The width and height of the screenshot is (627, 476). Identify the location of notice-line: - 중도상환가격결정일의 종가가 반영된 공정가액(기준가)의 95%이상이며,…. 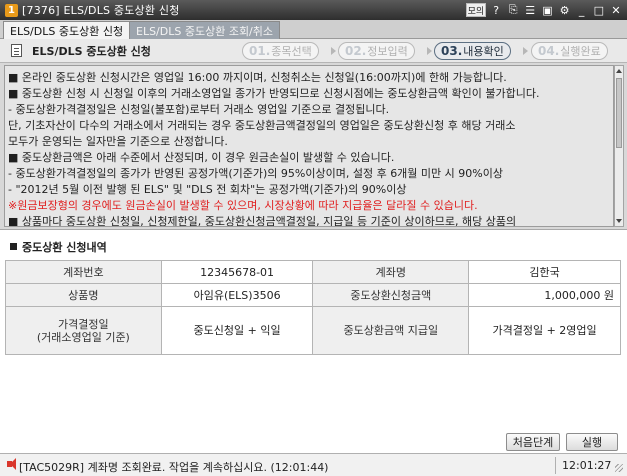
(255, 173).